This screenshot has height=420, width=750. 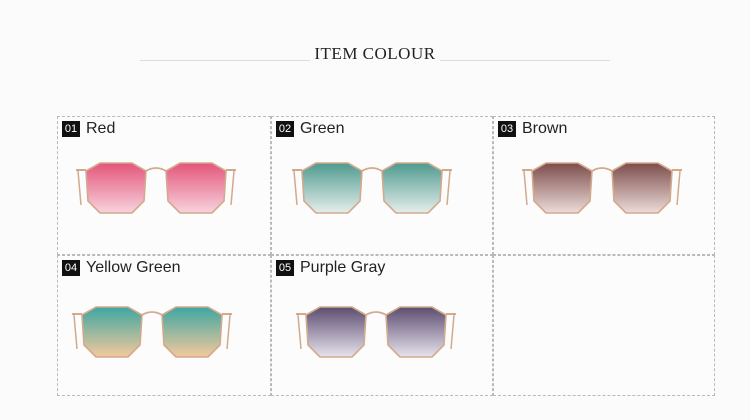 I want to click on option-label: Brown, so click(x=545, y=128).